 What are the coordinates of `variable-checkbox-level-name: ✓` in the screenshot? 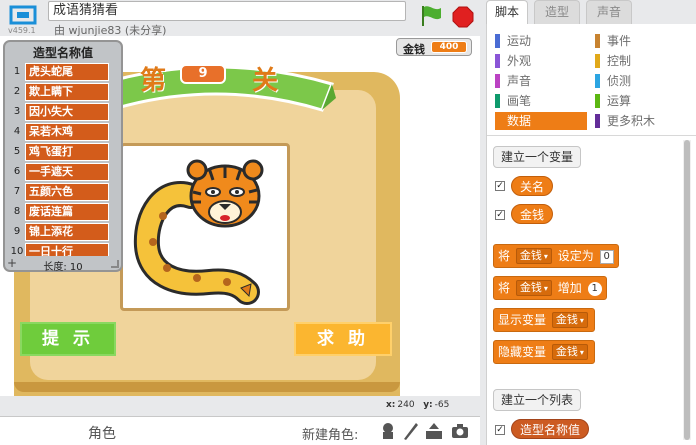 It's located at (500, 186).